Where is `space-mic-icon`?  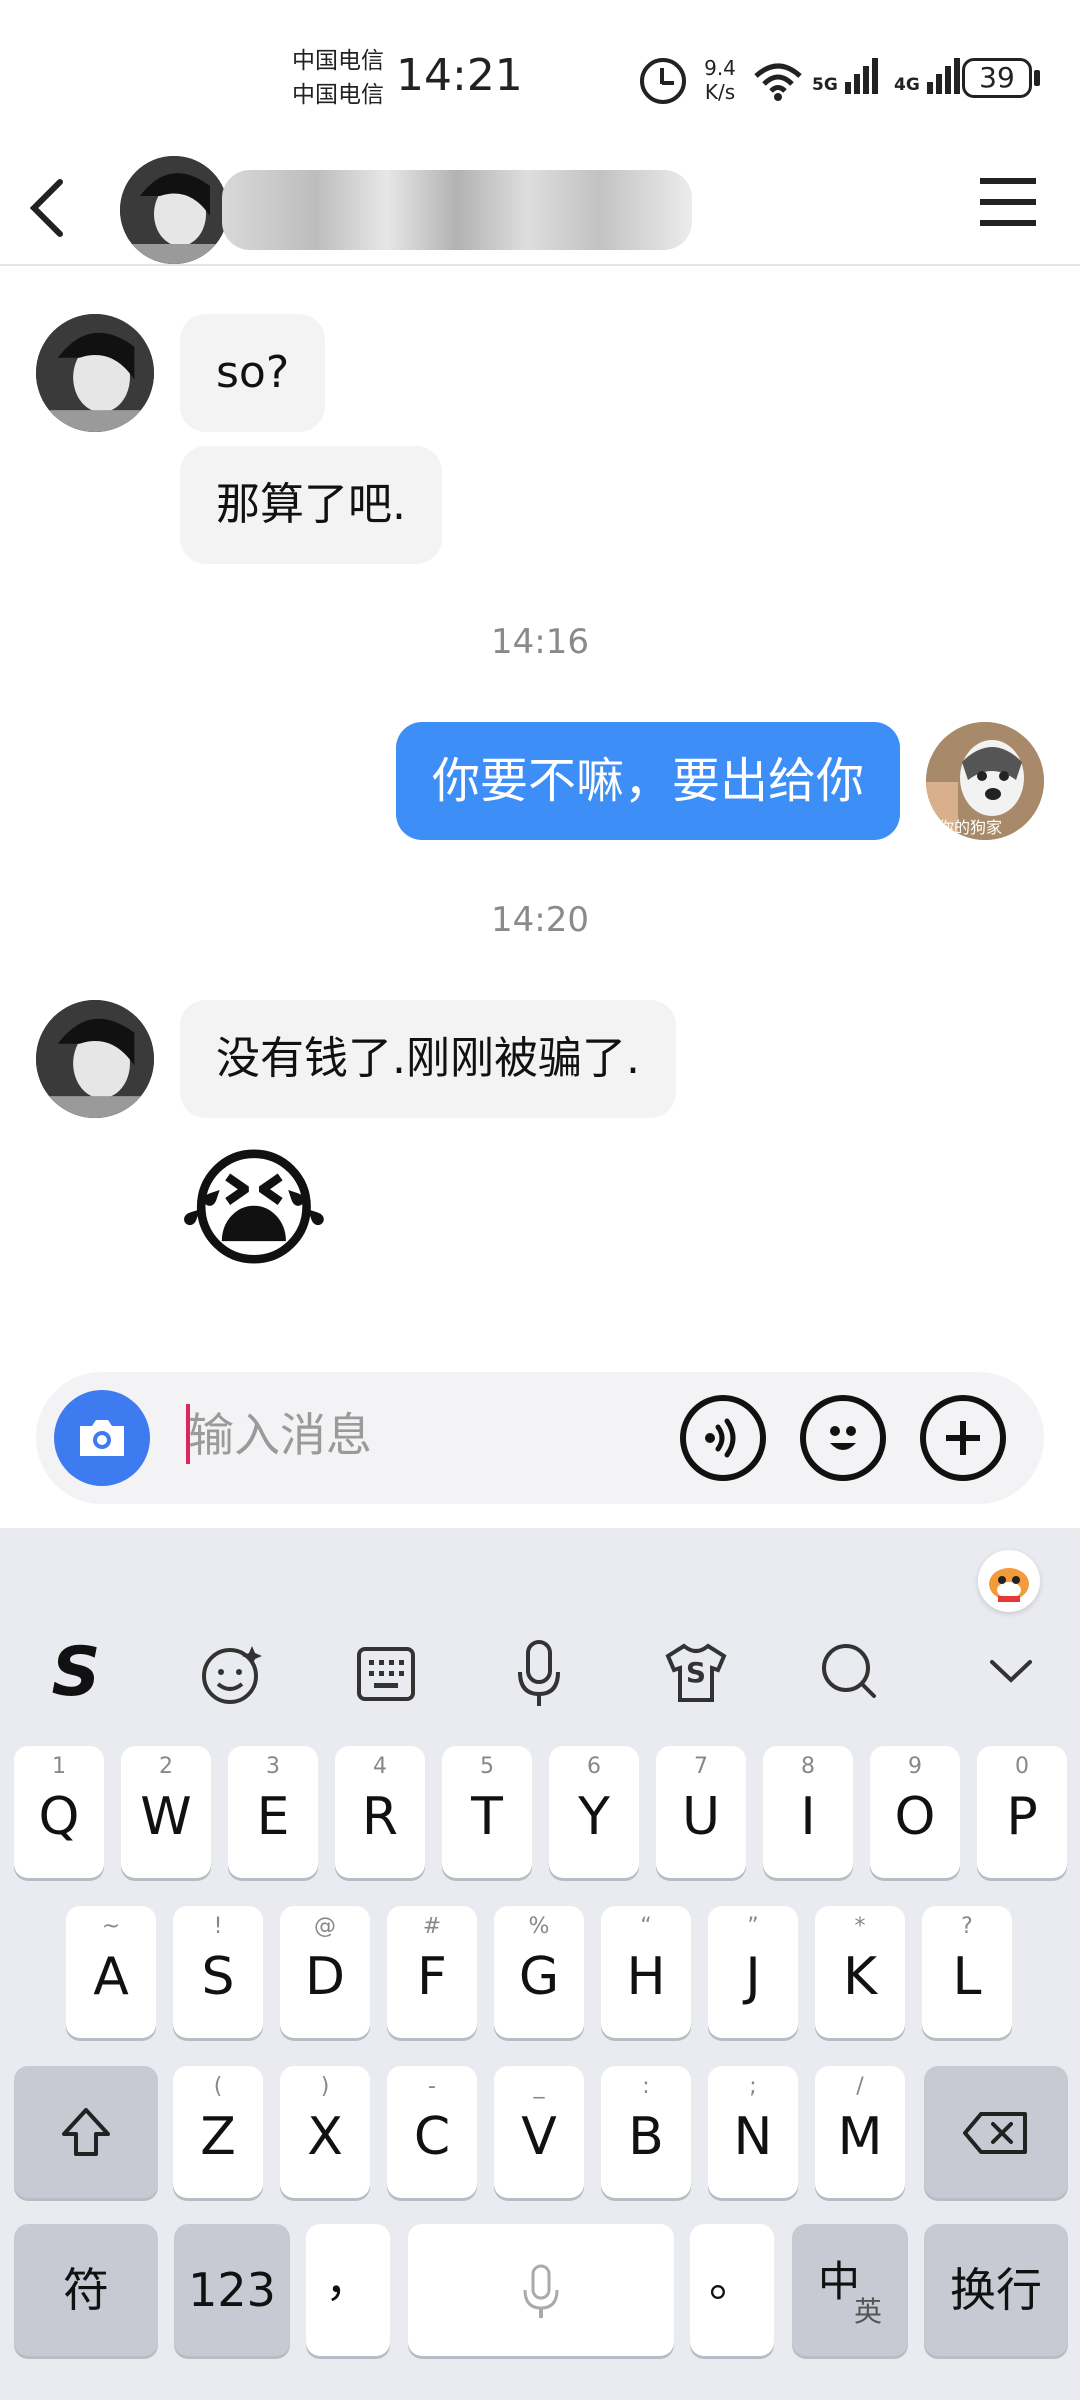
space-mic-icon is located at coordinates (541, 2291).